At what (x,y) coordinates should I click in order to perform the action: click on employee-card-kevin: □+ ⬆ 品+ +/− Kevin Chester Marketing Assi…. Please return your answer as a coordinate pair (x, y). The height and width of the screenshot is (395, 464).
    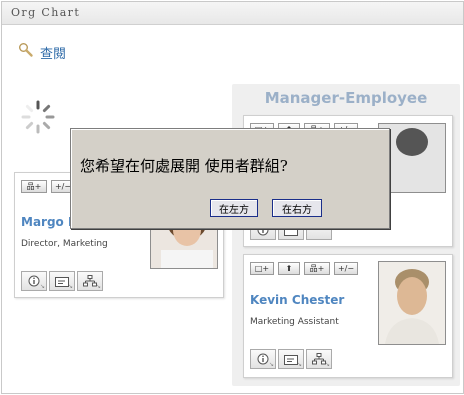
    Looking at the image, I should click on (348, 316).